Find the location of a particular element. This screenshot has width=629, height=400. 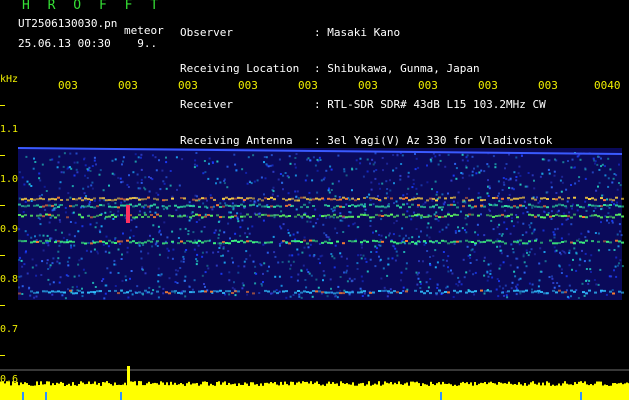

trace-marker is located at coordinates (441, 396).